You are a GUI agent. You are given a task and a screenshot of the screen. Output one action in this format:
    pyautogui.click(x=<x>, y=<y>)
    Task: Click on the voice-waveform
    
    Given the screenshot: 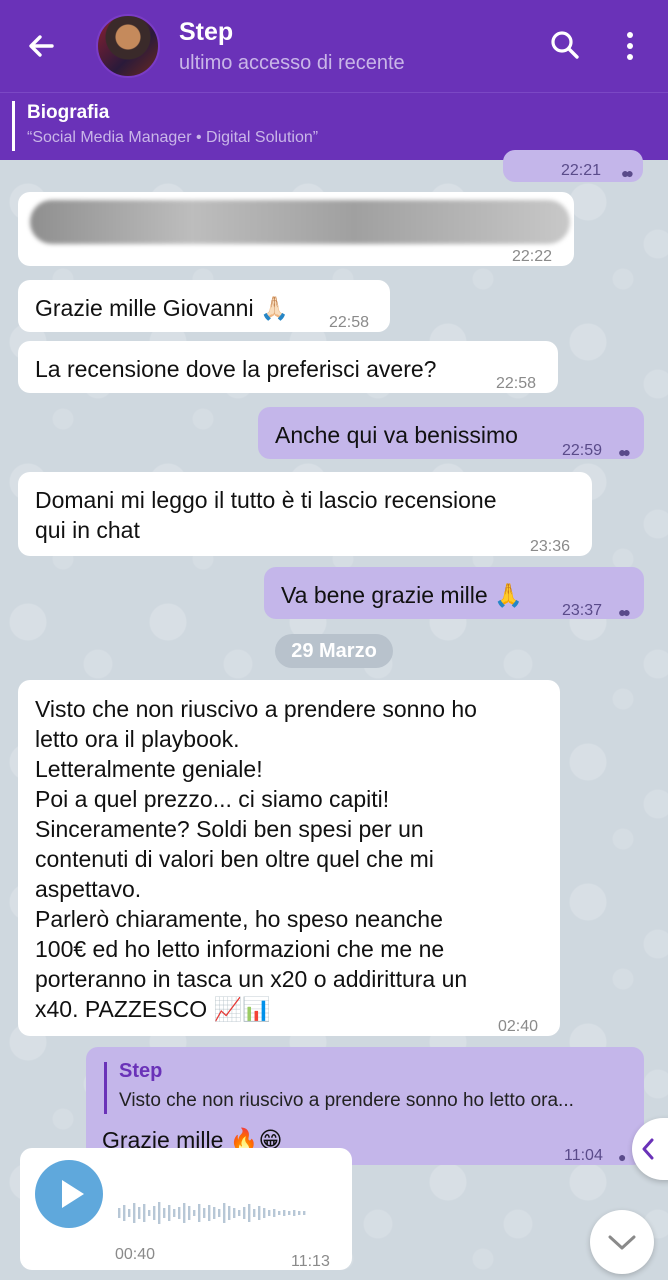 What is the action you would take?
    pyautogui.click(x=218, y=1213)
    